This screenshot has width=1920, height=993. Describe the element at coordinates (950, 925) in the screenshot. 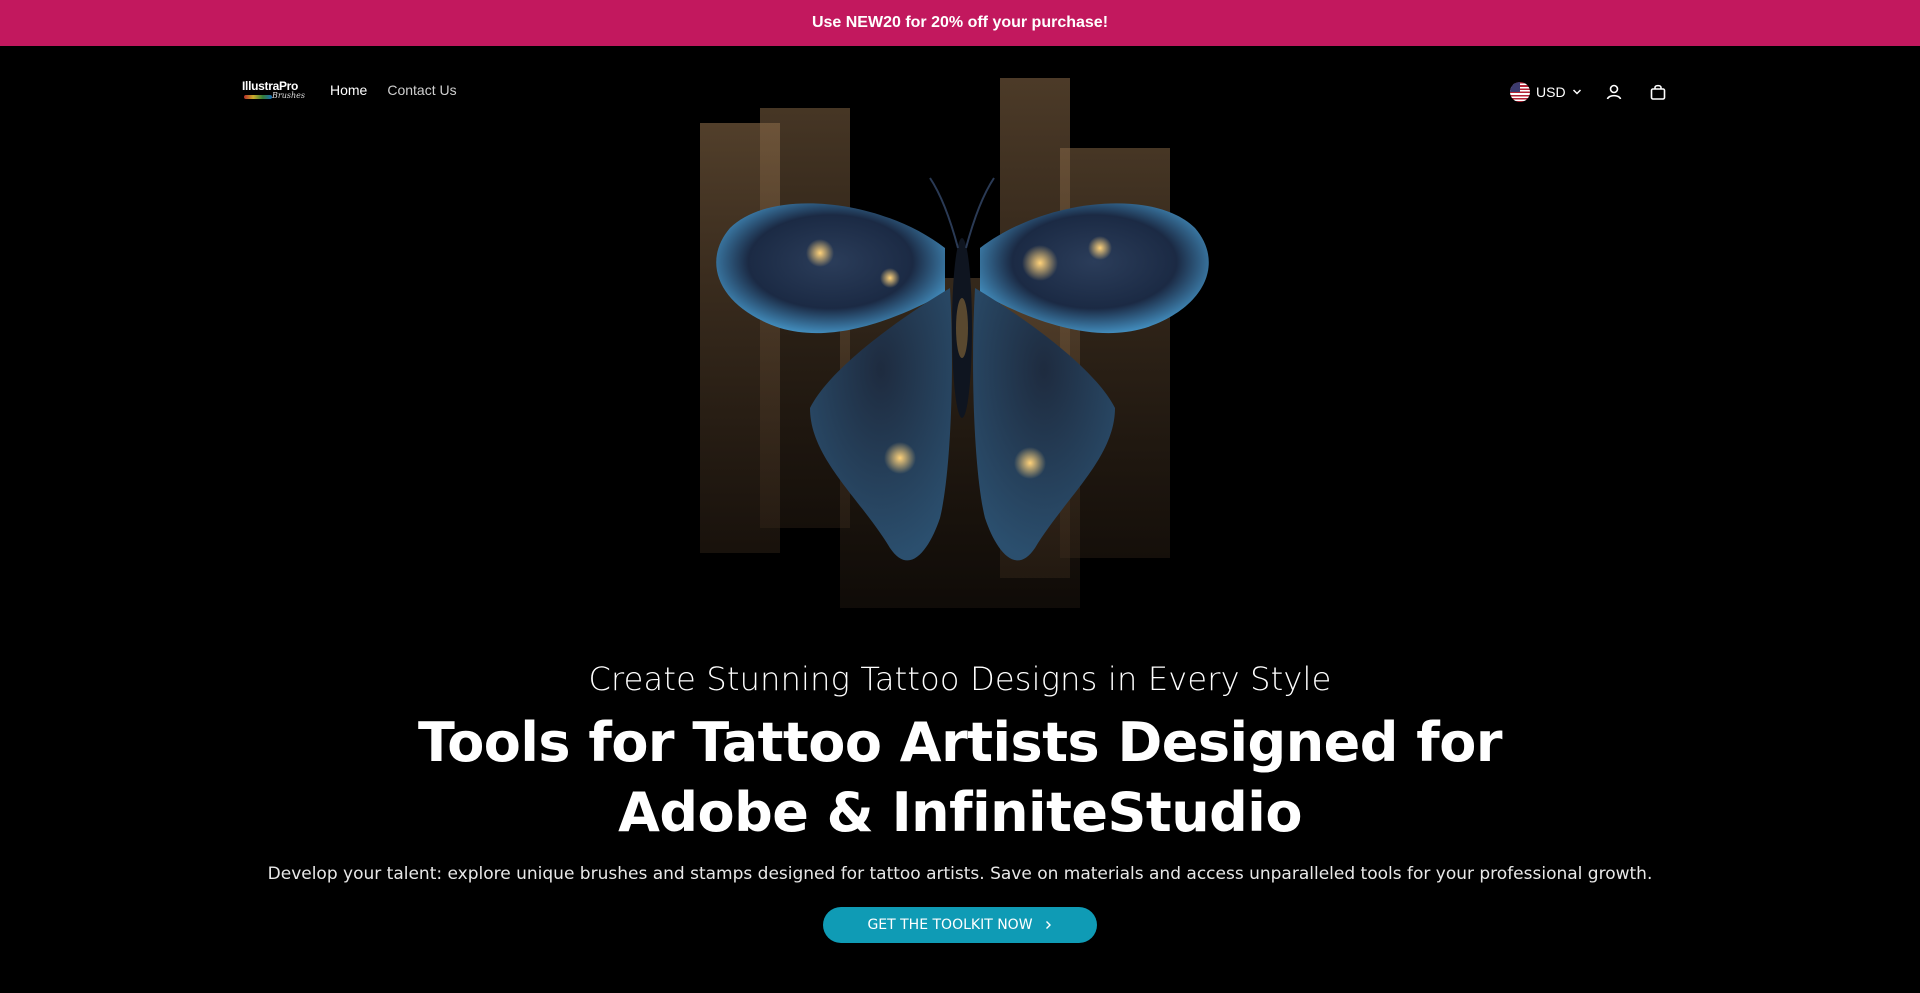

I see `cta-label: GET THE TOOLKIT NOW` at that location.